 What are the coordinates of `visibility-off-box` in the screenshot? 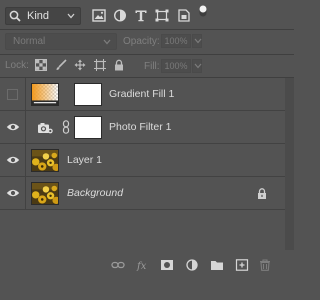 It's located at (12, 94).